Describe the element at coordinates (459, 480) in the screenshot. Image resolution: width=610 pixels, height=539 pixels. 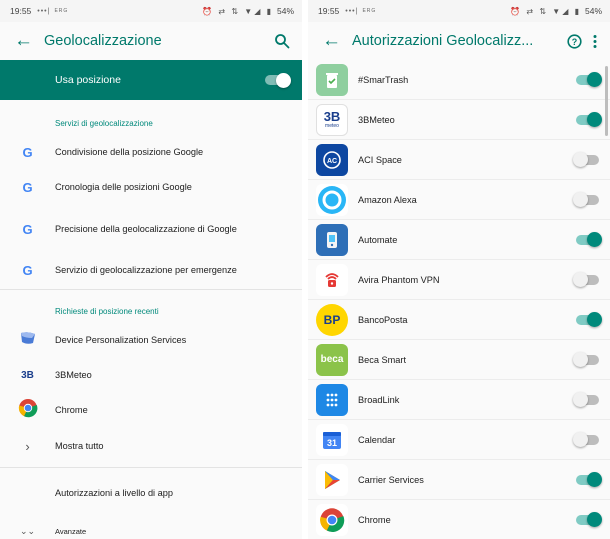
I see `app-row-carrier-services: Carrier Services` at that location.